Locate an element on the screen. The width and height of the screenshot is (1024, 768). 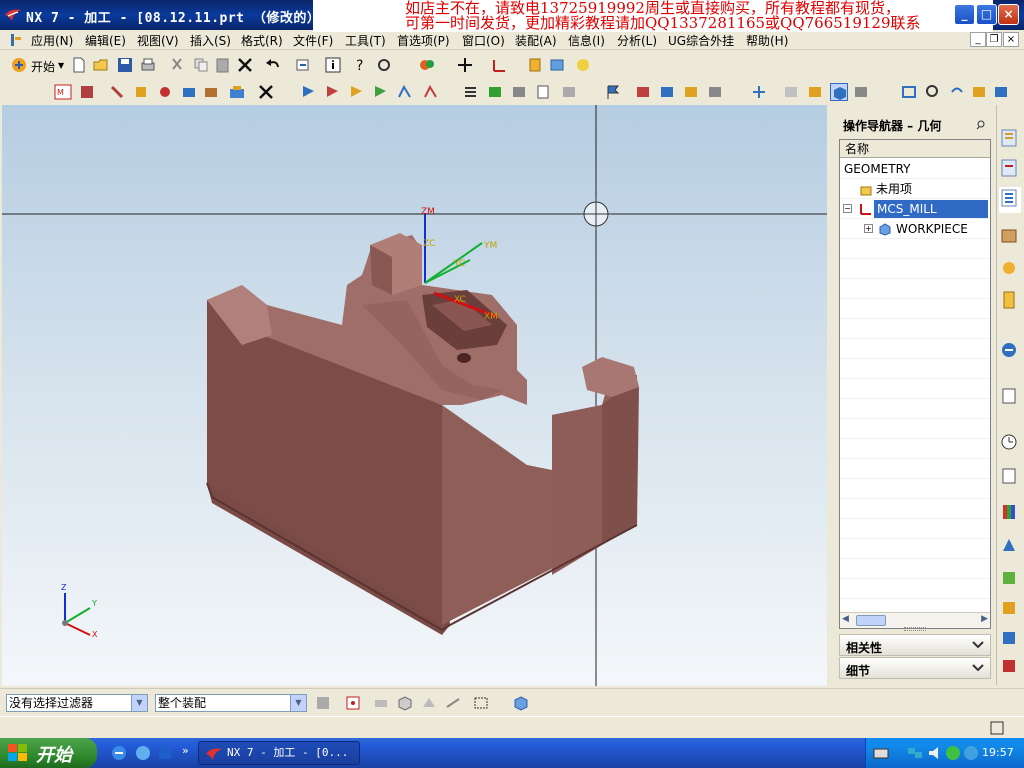
undo-icon is located at coordinates (273, 65).